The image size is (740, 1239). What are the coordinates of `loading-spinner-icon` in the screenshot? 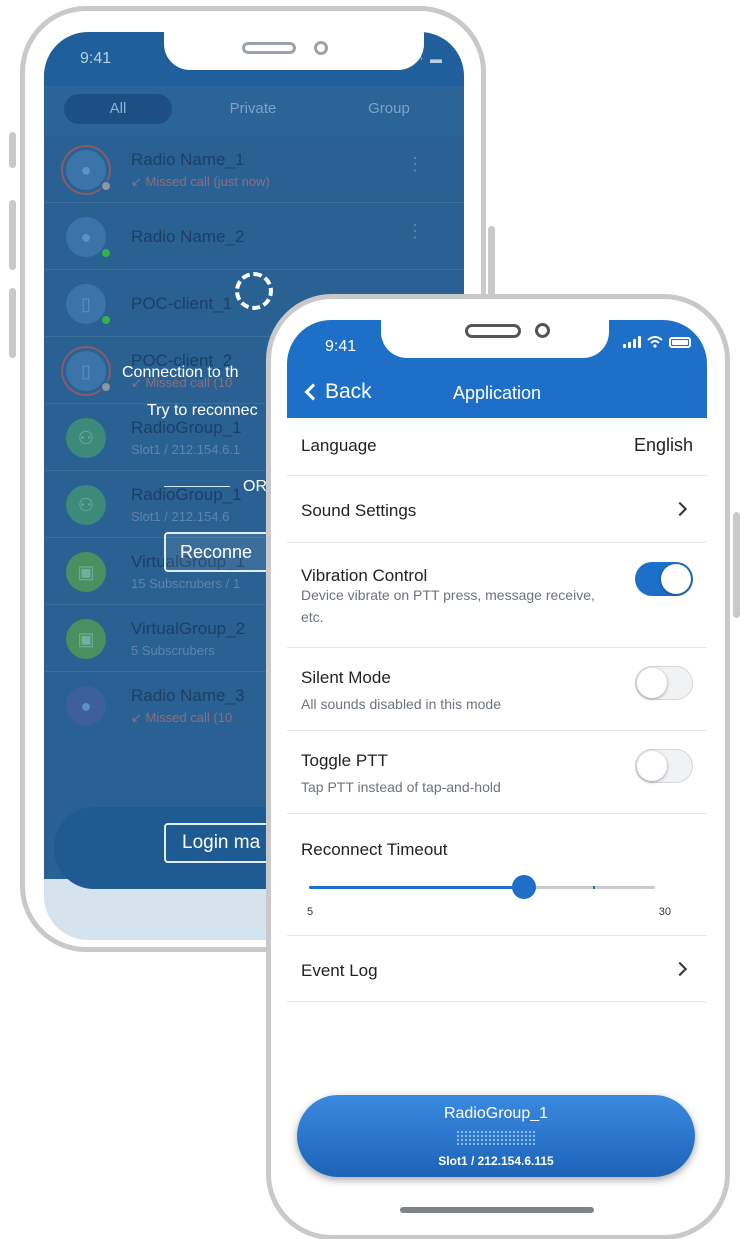 It's located at (254, 291).